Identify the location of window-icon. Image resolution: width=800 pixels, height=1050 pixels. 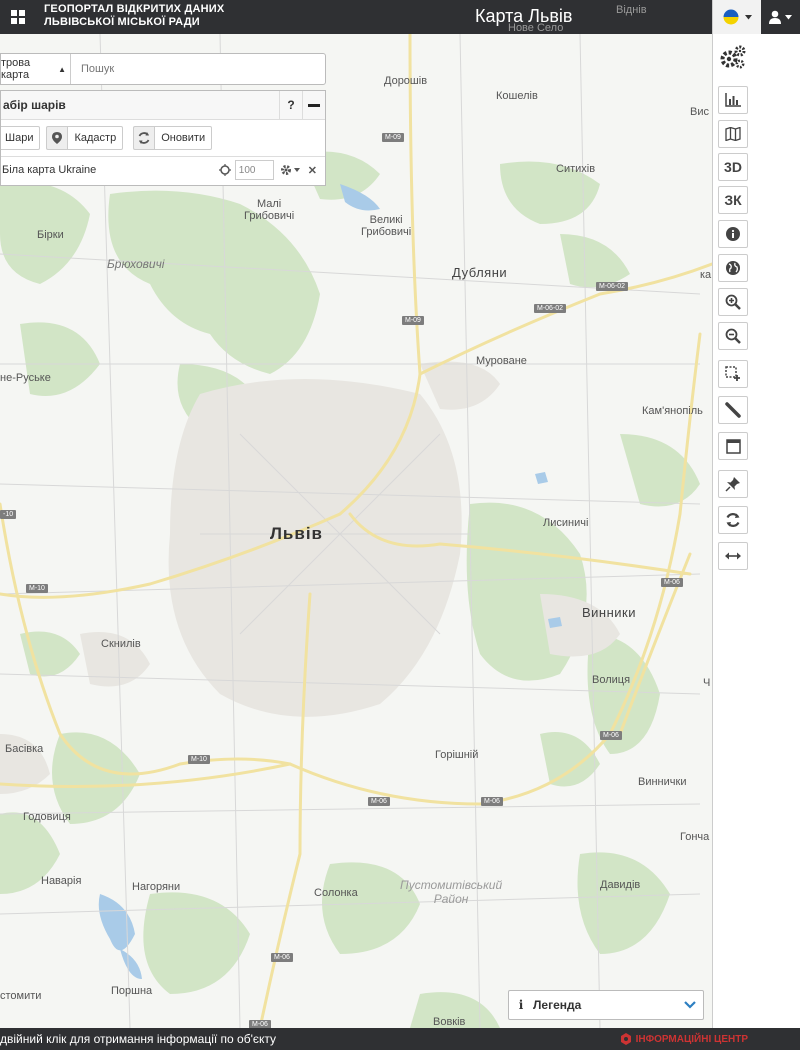
(733, 446).